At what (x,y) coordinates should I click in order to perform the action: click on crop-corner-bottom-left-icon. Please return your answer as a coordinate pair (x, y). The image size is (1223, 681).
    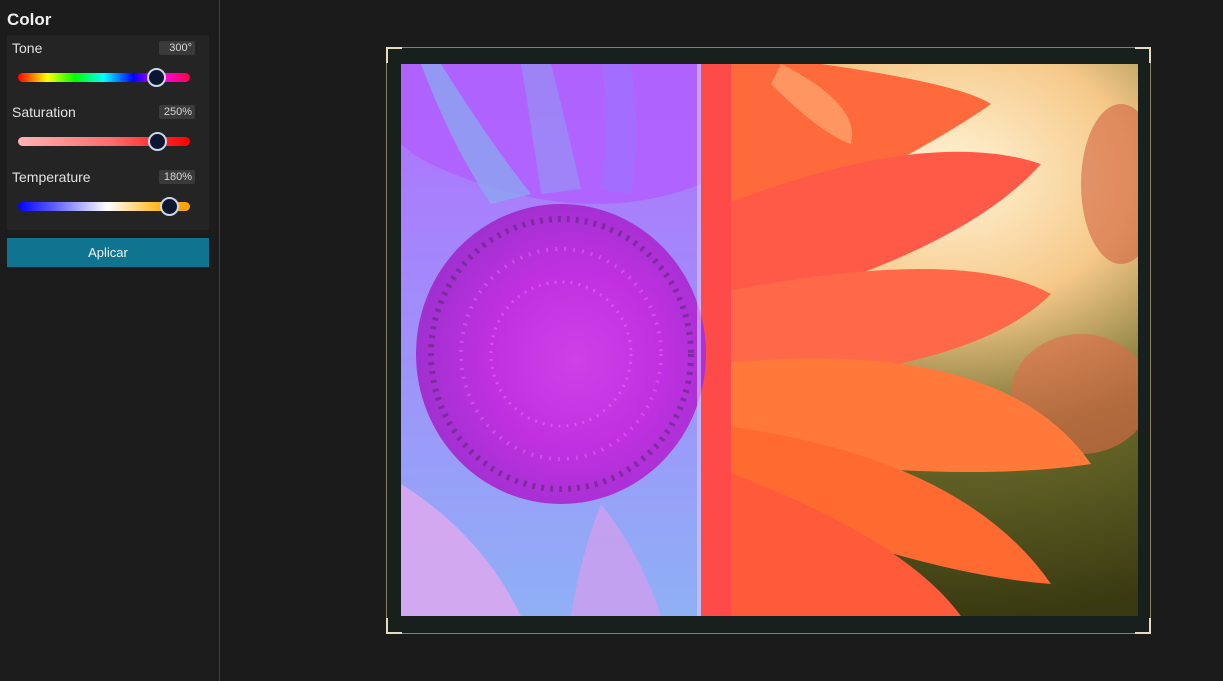
    Looking at the image, I should click on (394, 626).